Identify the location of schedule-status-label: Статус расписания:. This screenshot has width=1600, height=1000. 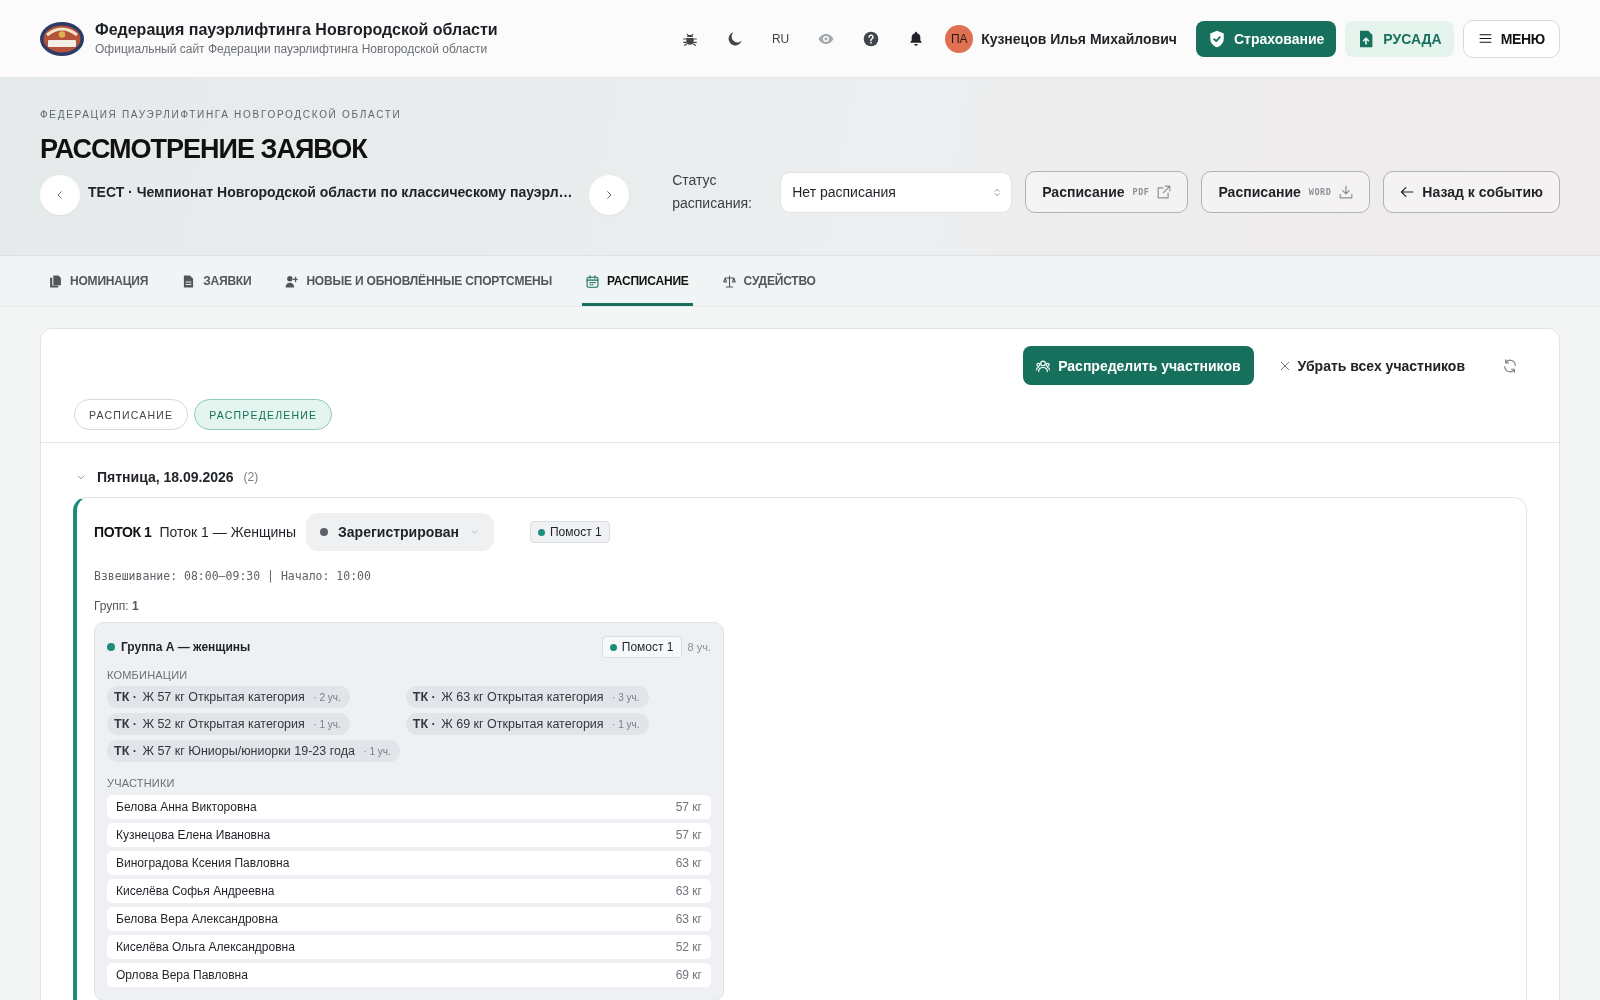
(712, 192).